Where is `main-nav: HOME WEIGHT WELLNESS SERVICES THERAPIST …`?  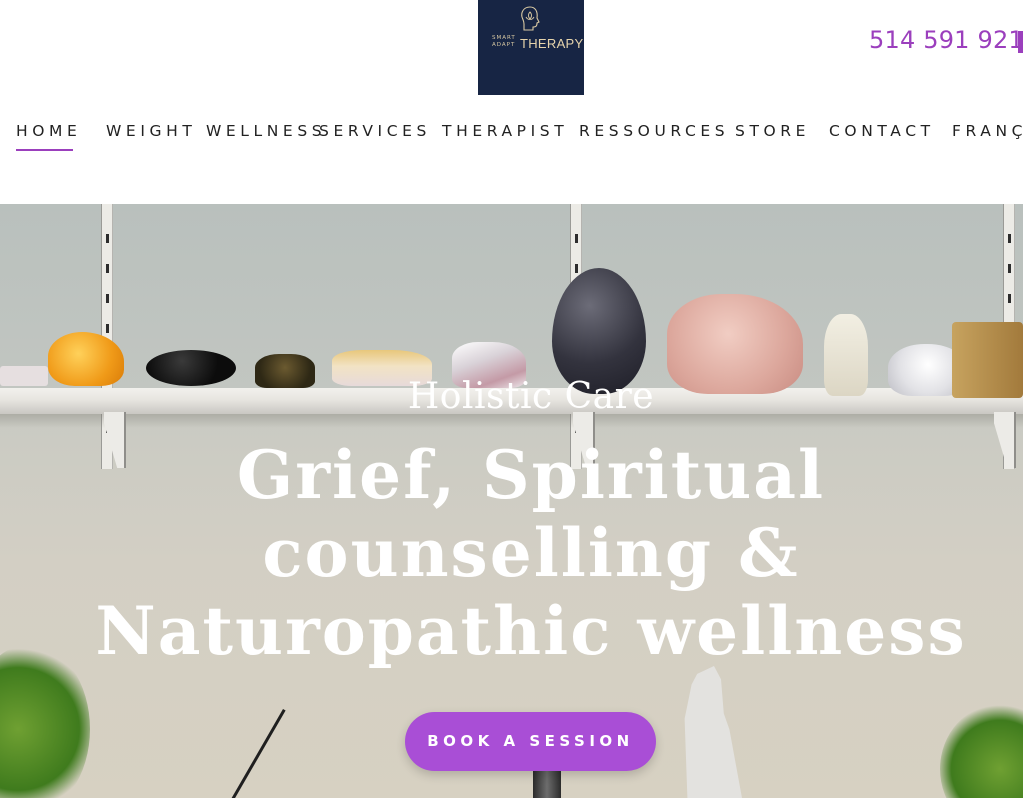 main-nav: HOME WEIGHT WELLNESS SERVICES THERAPIST … is located at coordinates (511, 137).